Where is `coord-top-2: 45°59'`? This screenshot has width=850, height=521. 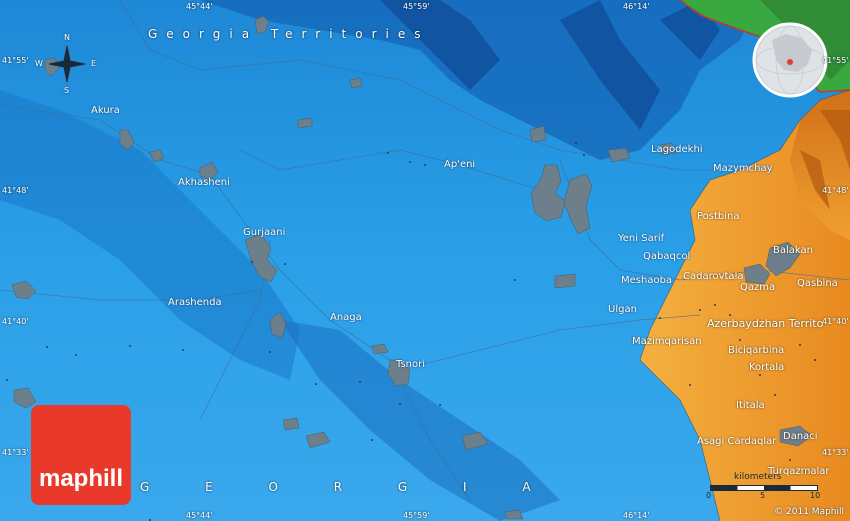
coord-top-2: 45°59' is located at coordinates (416, 6).